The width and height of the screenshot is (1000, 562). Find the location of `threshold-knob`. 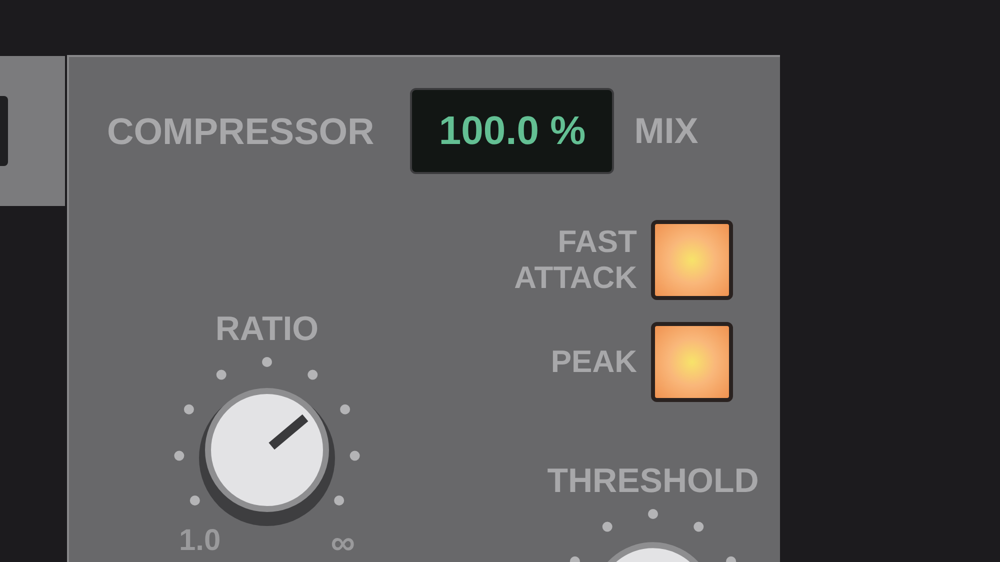

threshold-knob is located at coordinates (653, 552).